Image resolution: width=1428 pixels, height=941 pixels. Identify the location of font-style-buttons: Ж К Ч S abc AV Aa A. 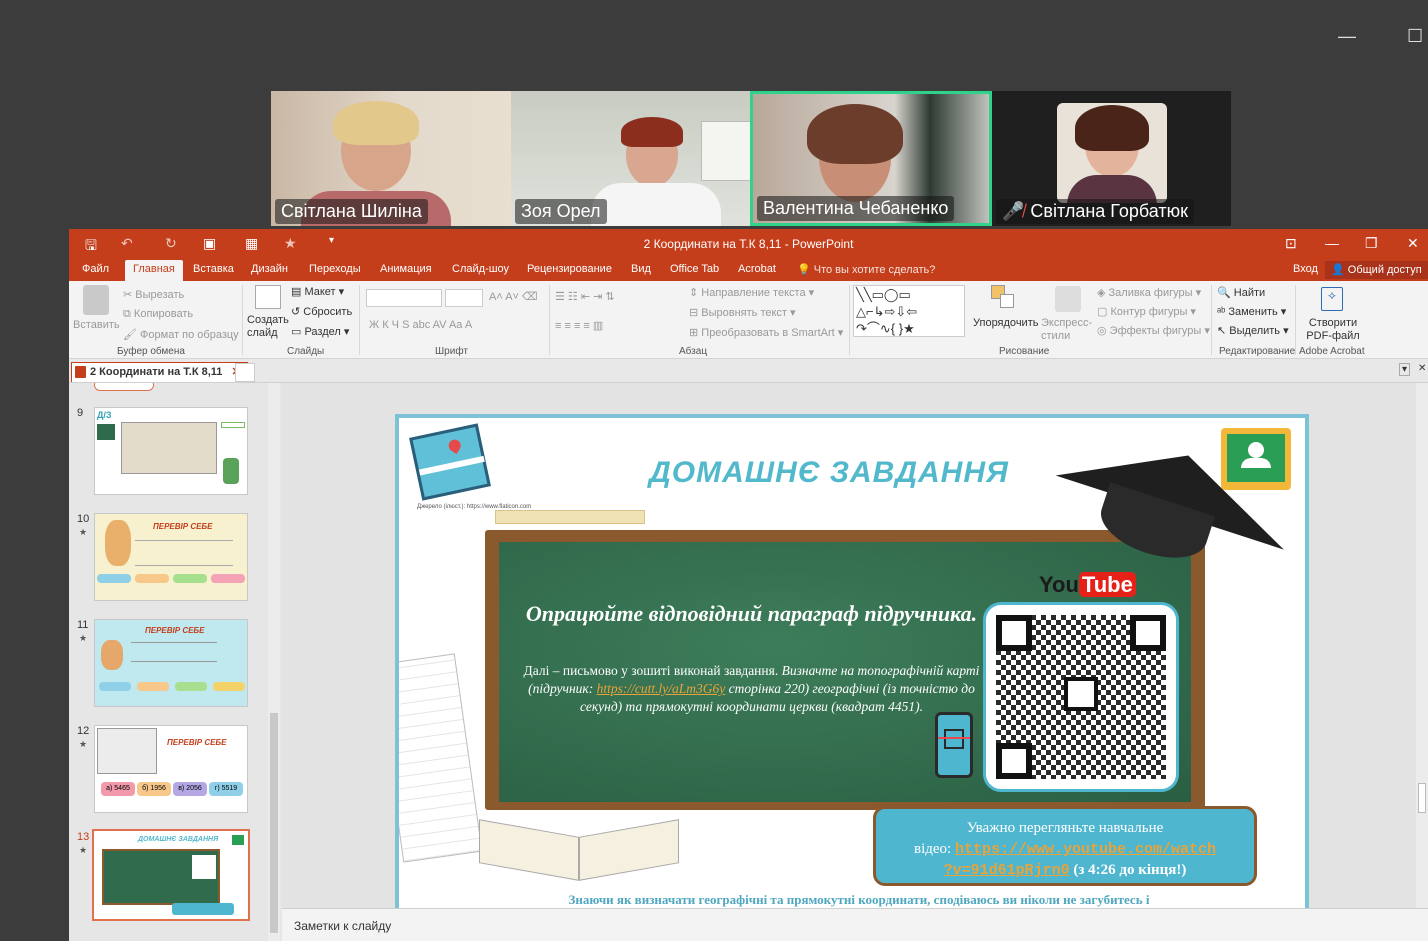
(420, 325).